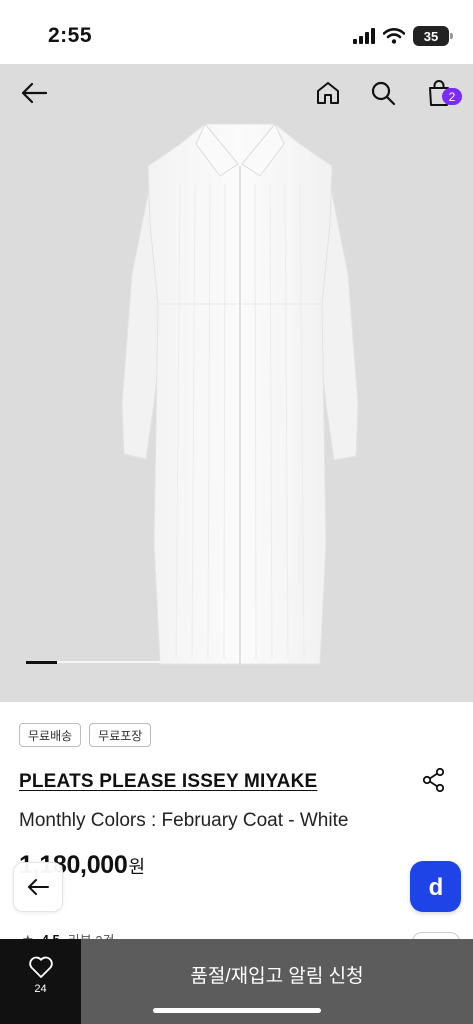  I want to click on product-name: Monthly Colors : February Coat - White, so click(184, 820).